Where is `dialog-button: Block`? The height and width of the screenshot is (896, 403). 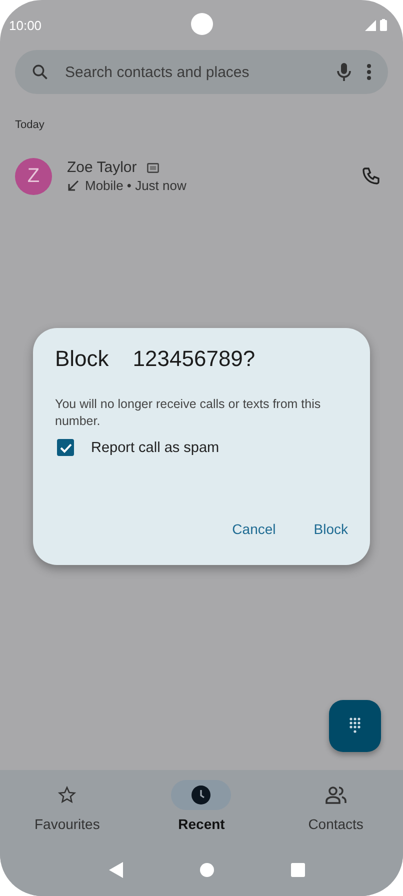
dialog-button: Block is located at coordinates (331, 529).